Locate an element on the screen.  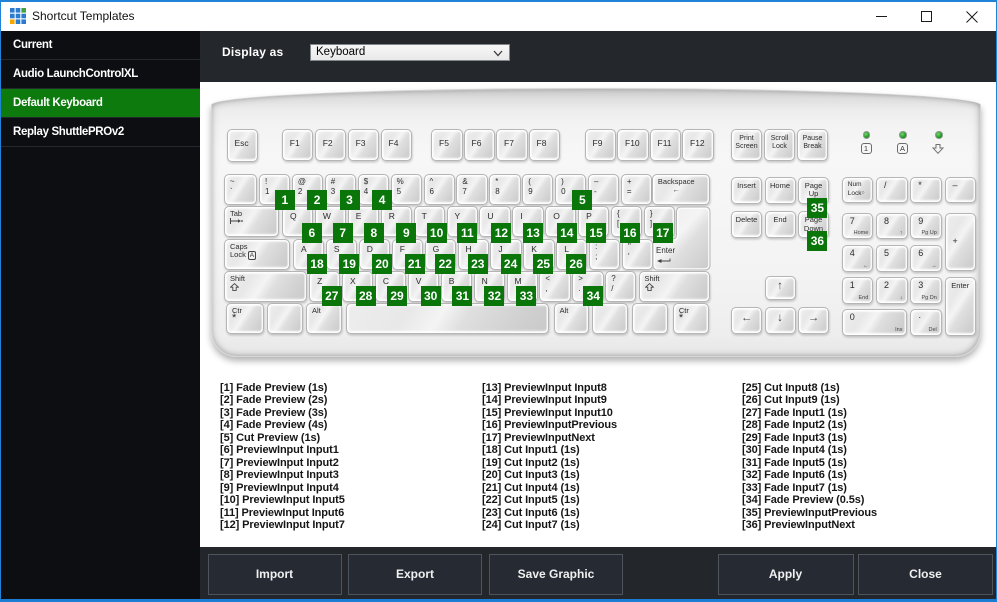
svg-text: Enter is located at coordinates (665, 250).